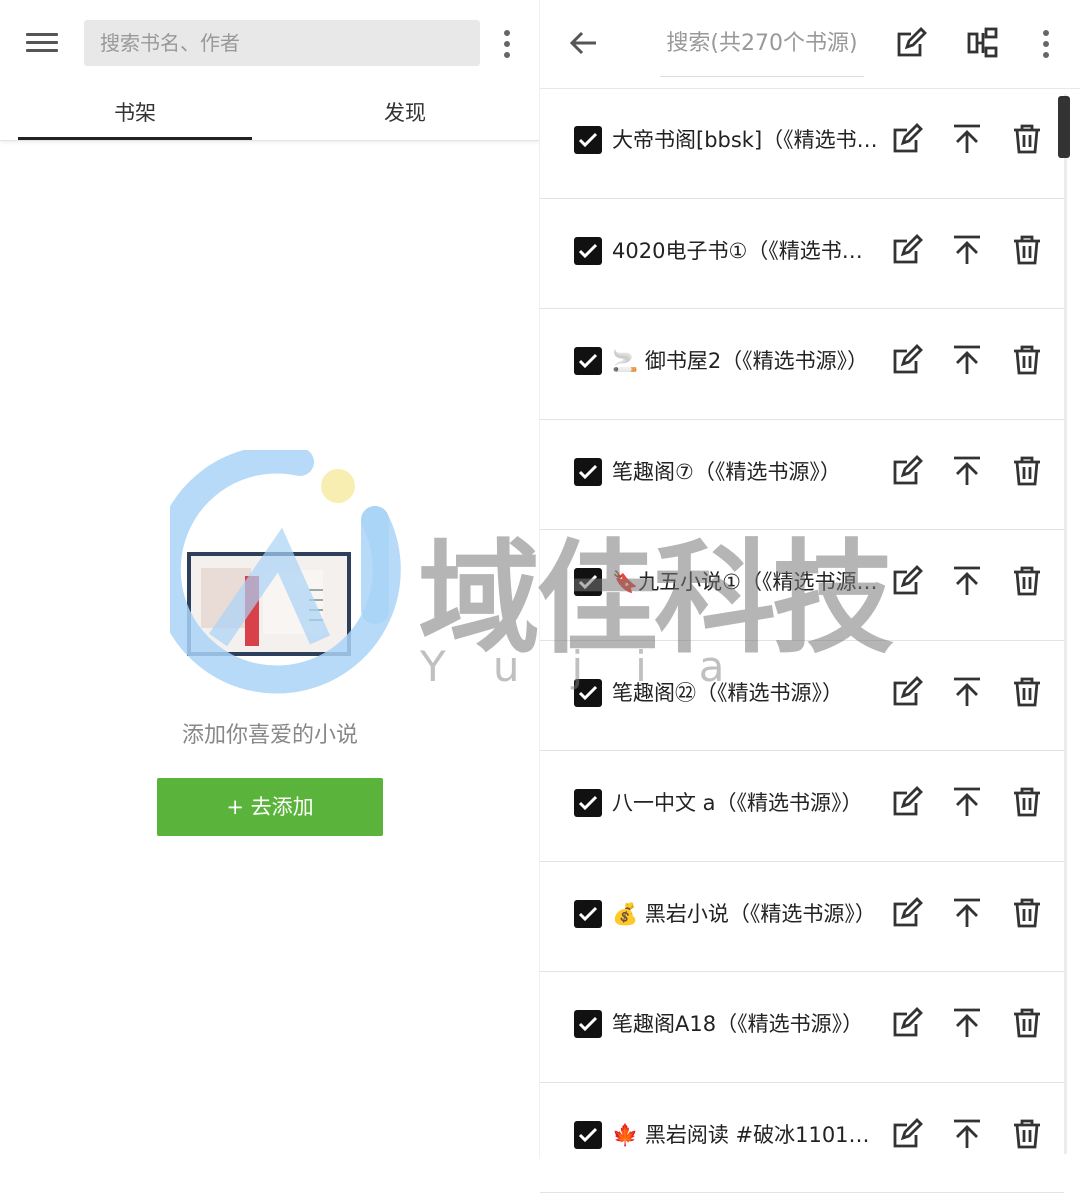  What do you see at coordinates (745, 1135) in the screenshot?
I see `source-name: 🍁 黑岩阅读 #破冰1101（《精选书源》）` at bounding box center [745, 1135].